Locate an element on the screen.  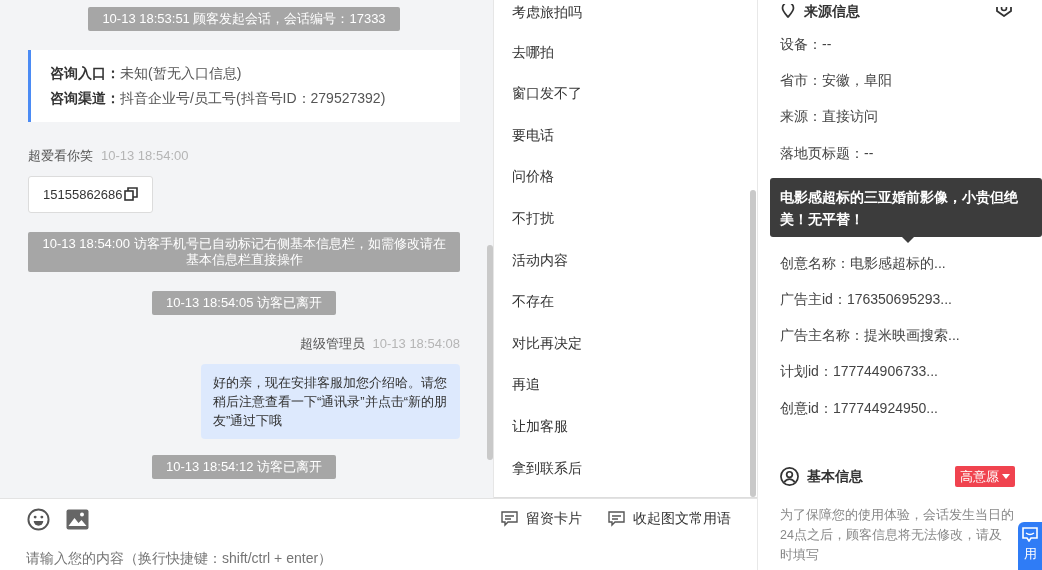
section-title: 基本信息 is located at coordinates (835, 476).